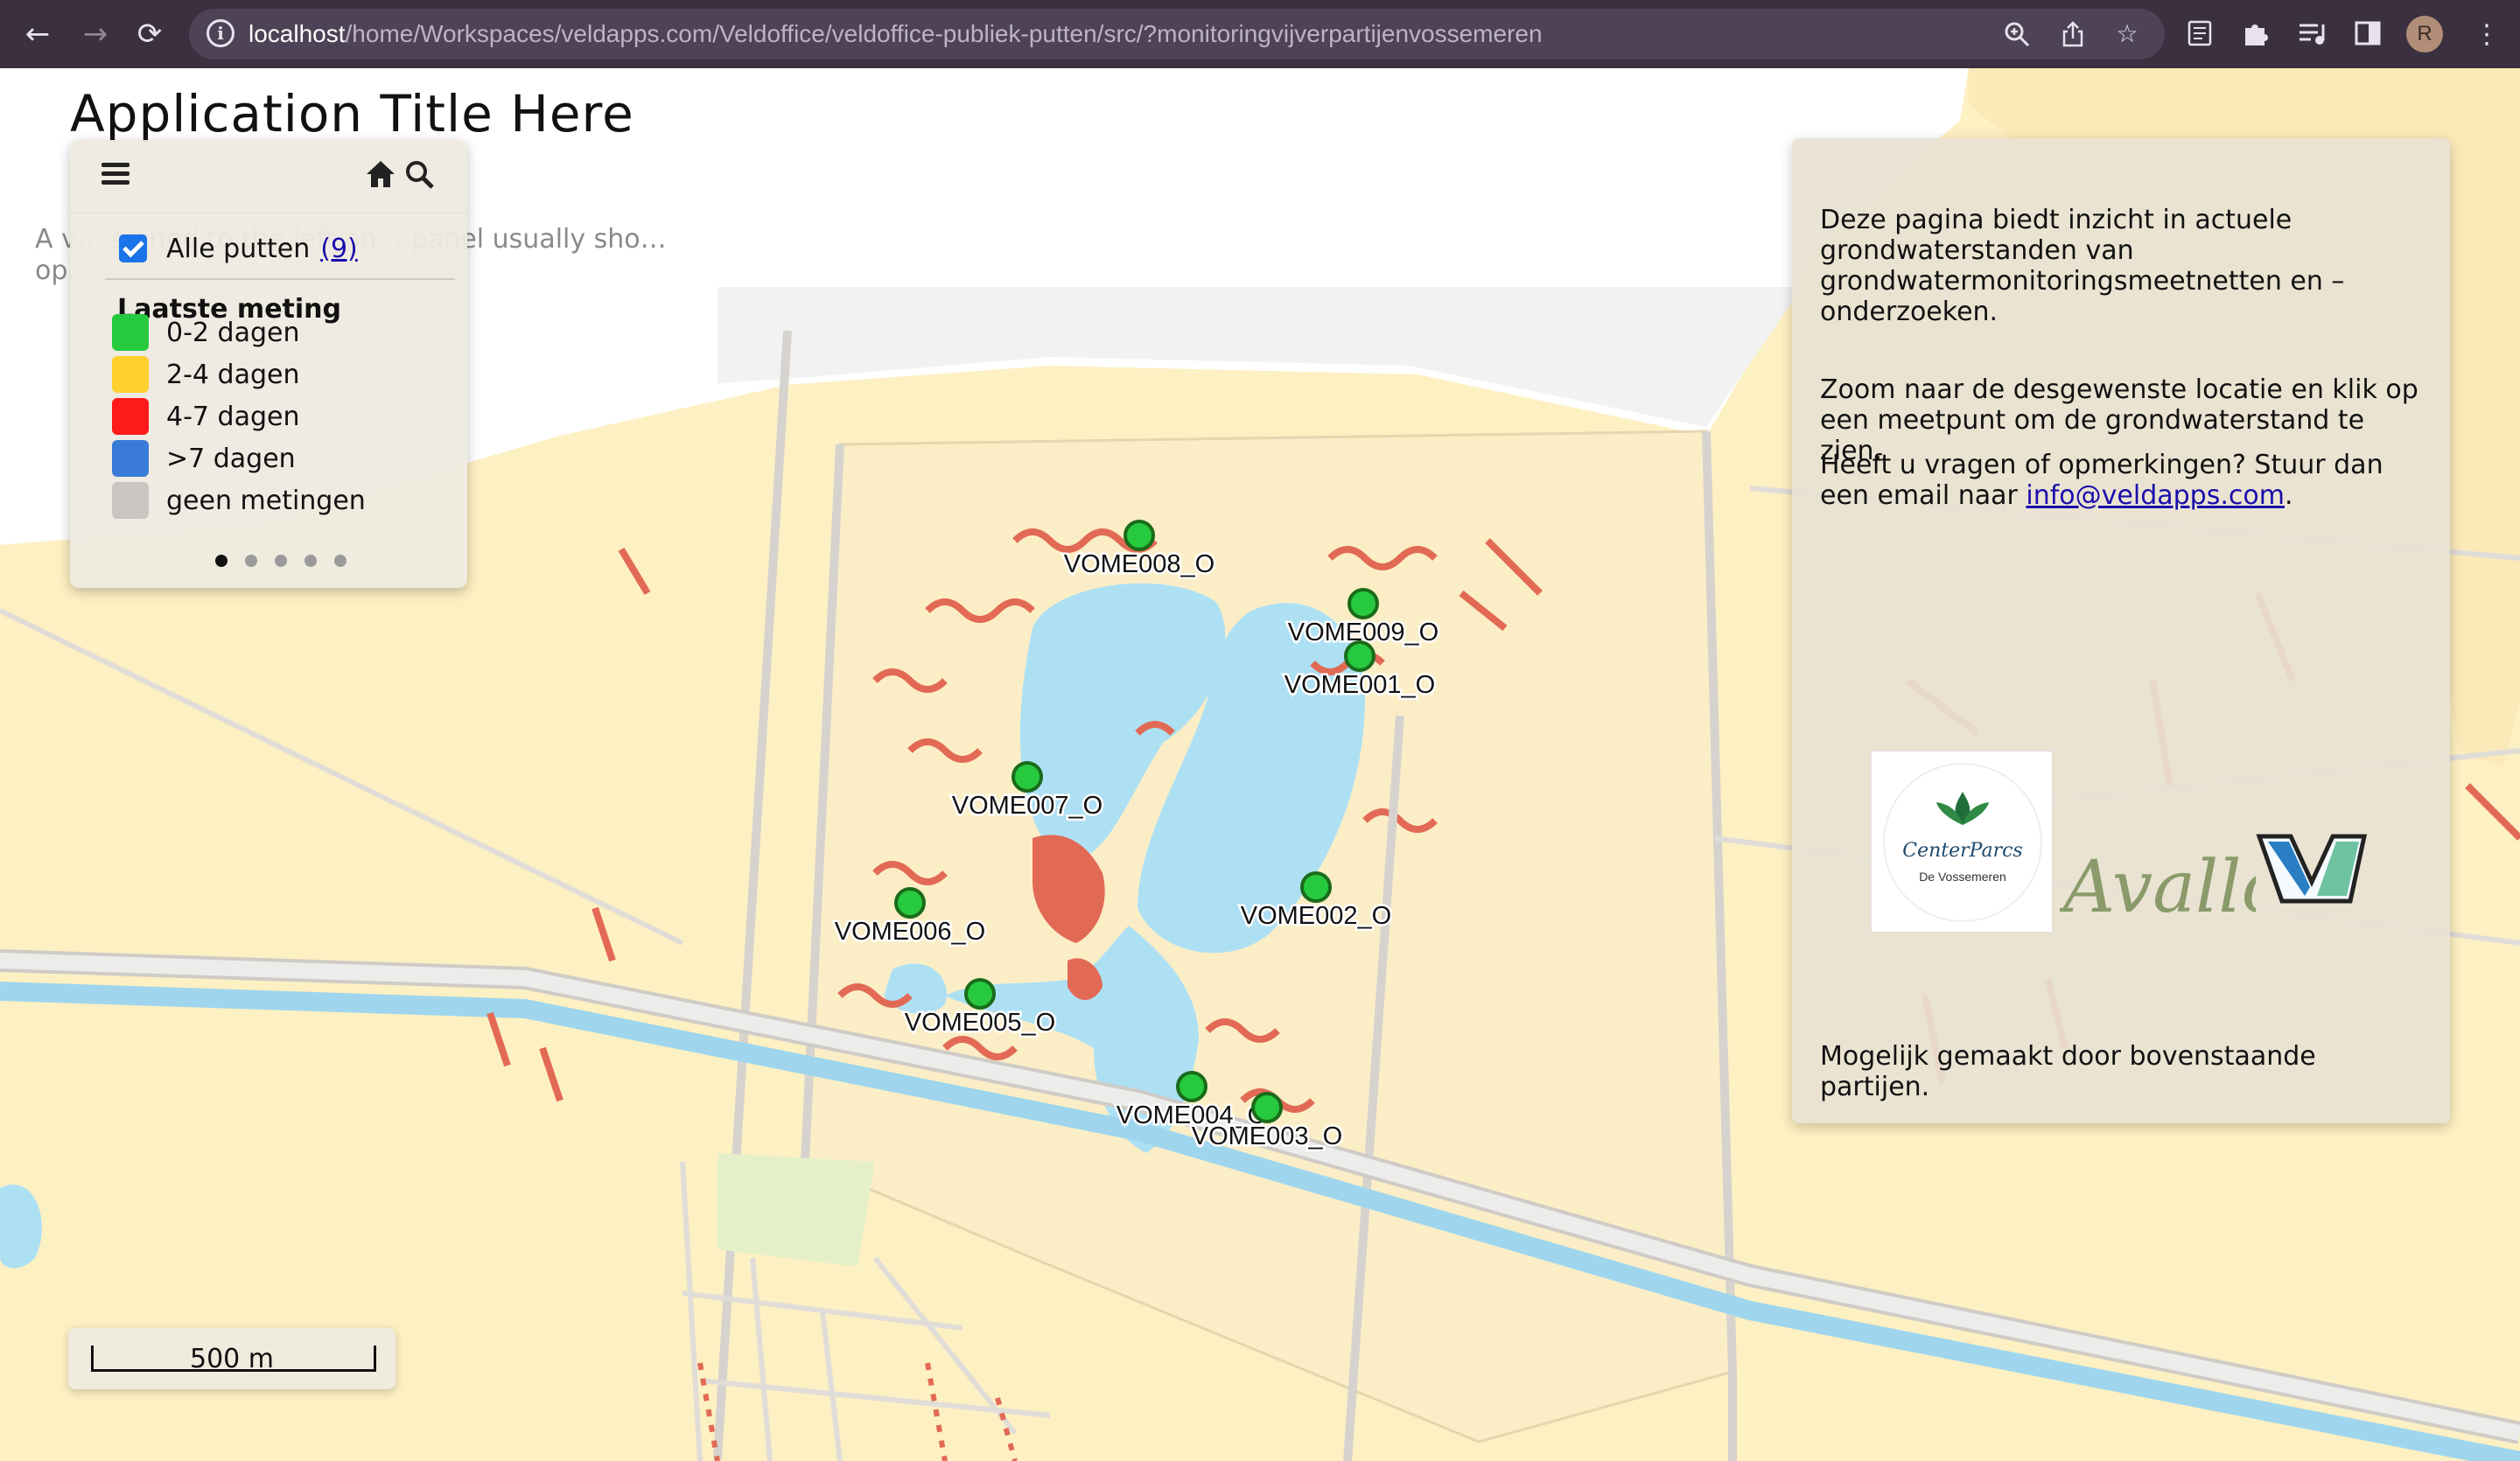  I want to click on well-marker: VOME002_O, so click(1316, 902).